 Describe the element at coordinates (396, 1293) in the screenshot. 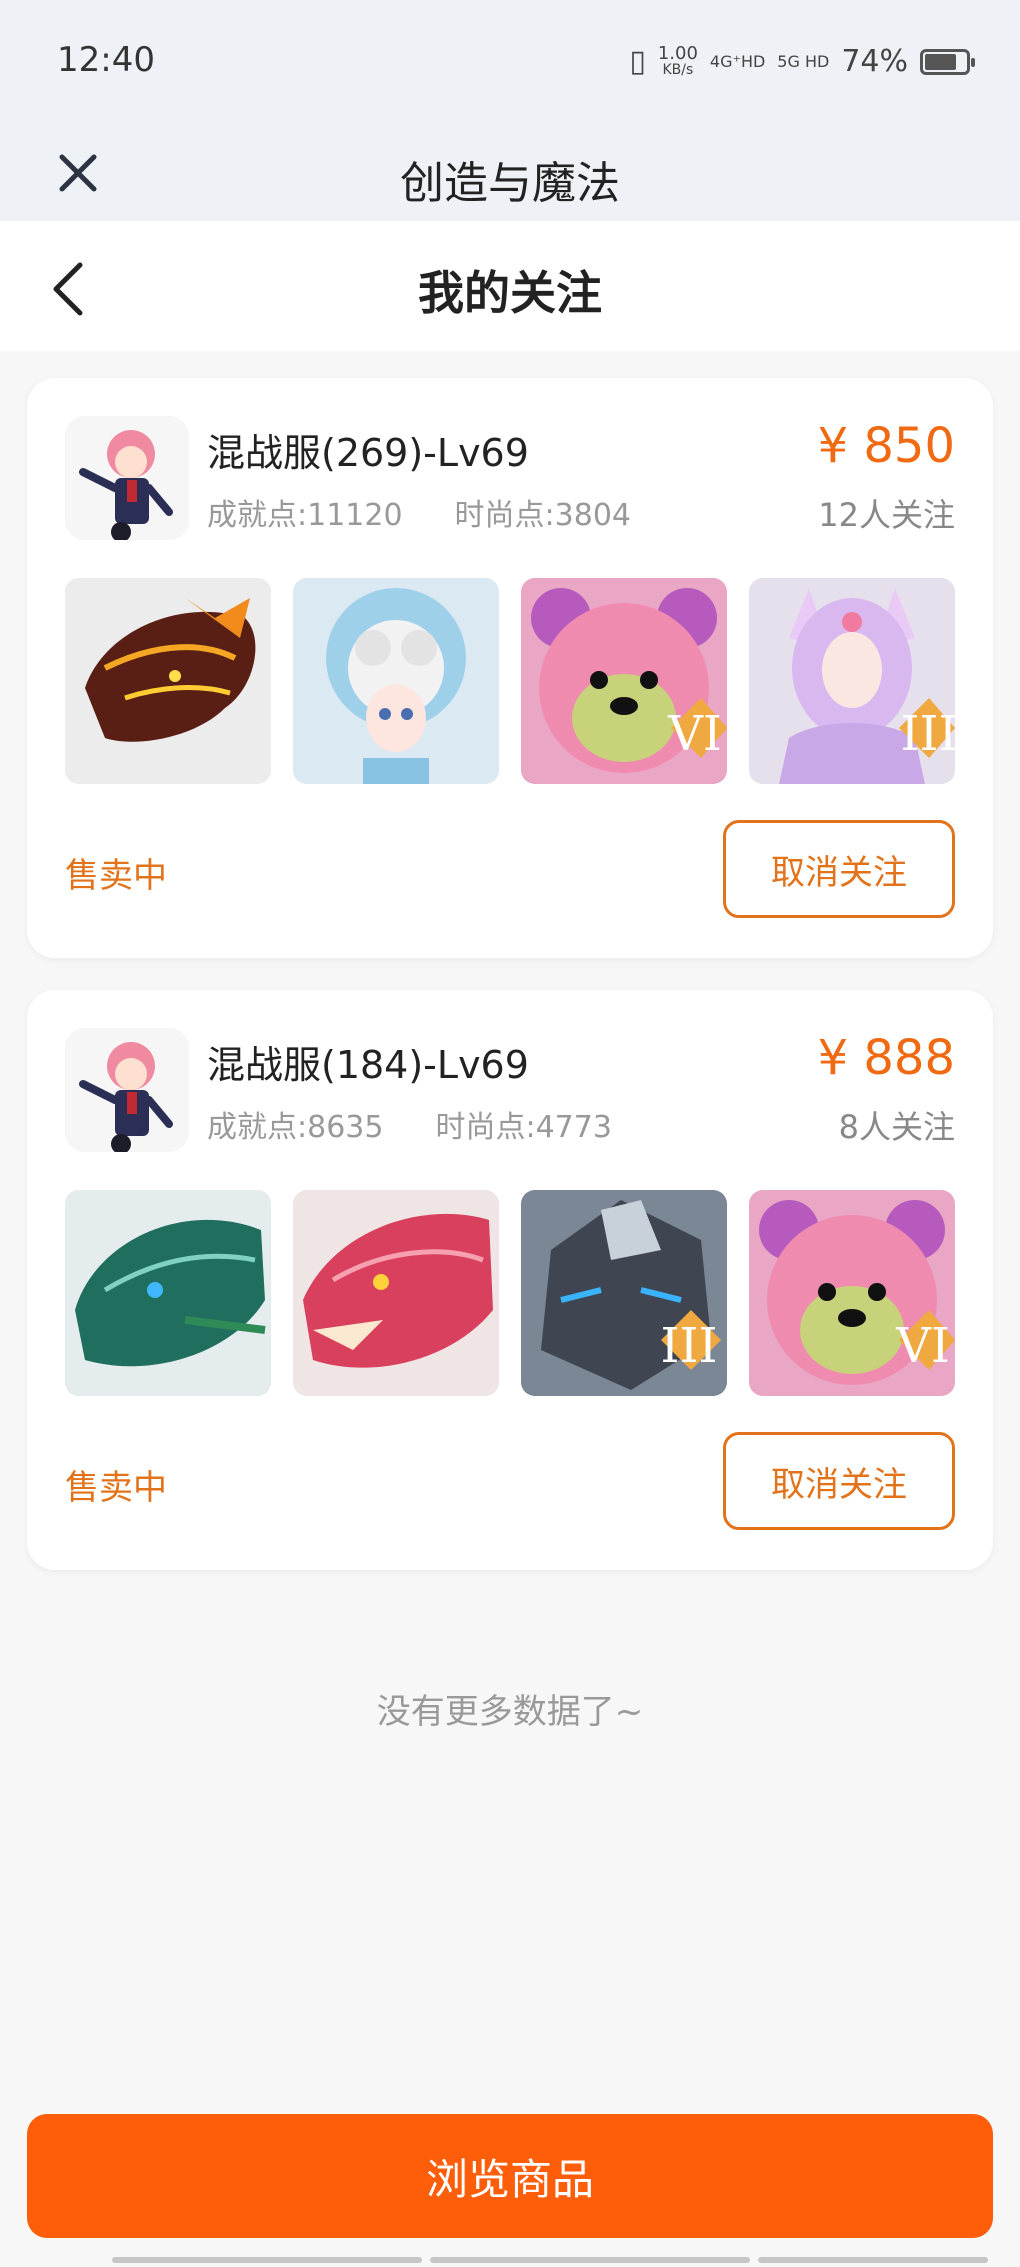

I see `item-thumb-dragon-red` at that location.